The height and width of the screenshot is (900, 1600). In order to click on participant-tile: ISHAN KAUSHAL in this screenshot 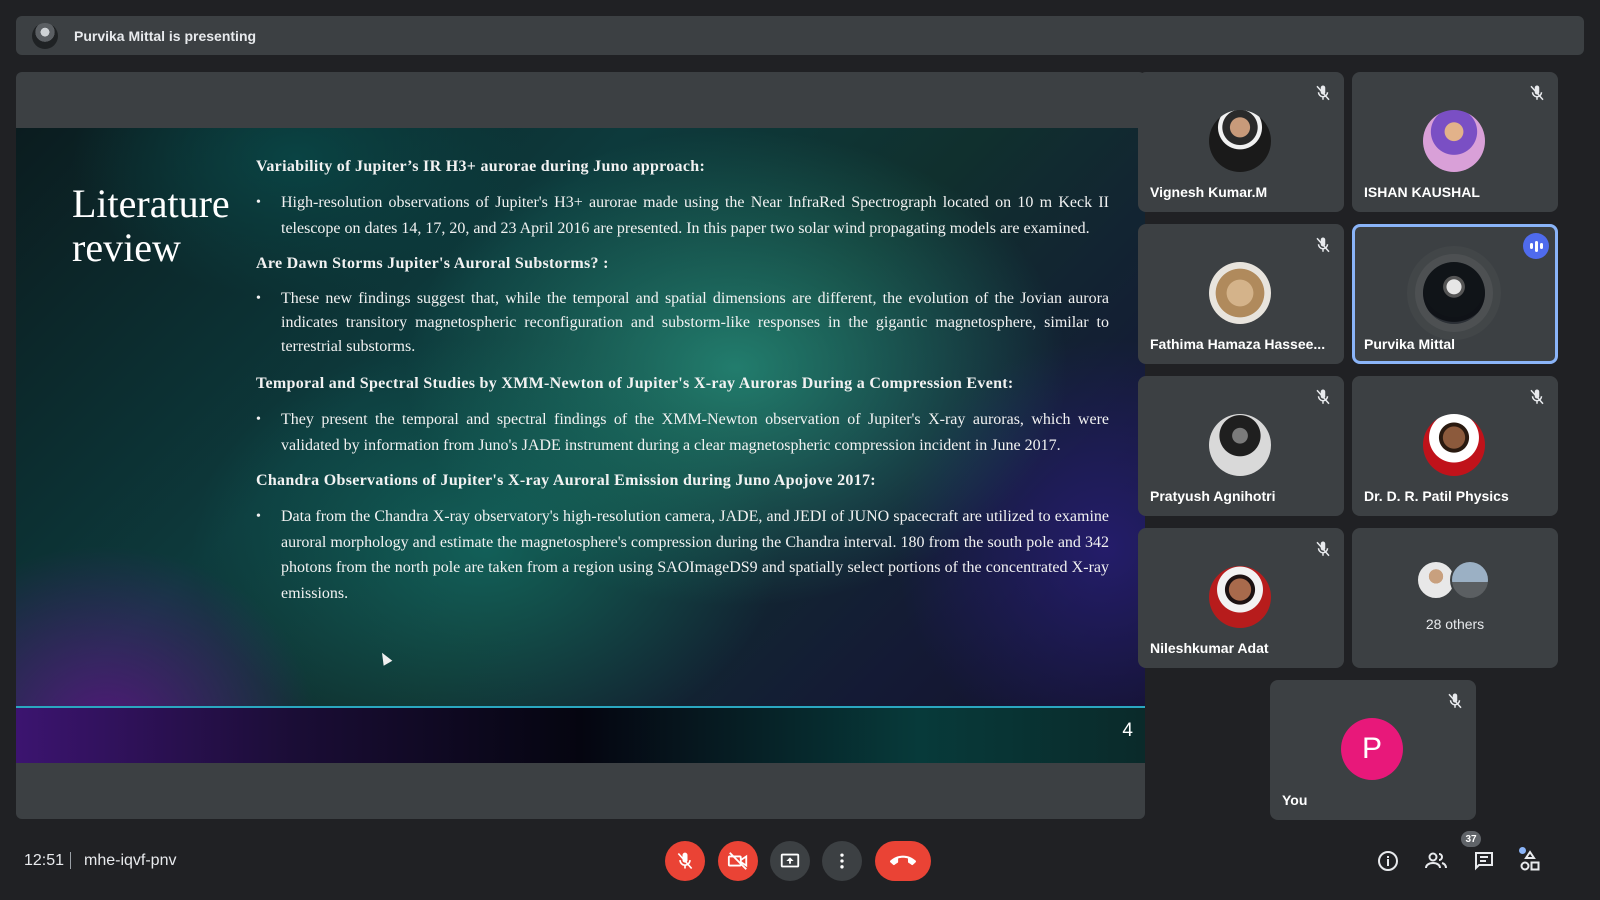, I will do `click(1455, 142)`.